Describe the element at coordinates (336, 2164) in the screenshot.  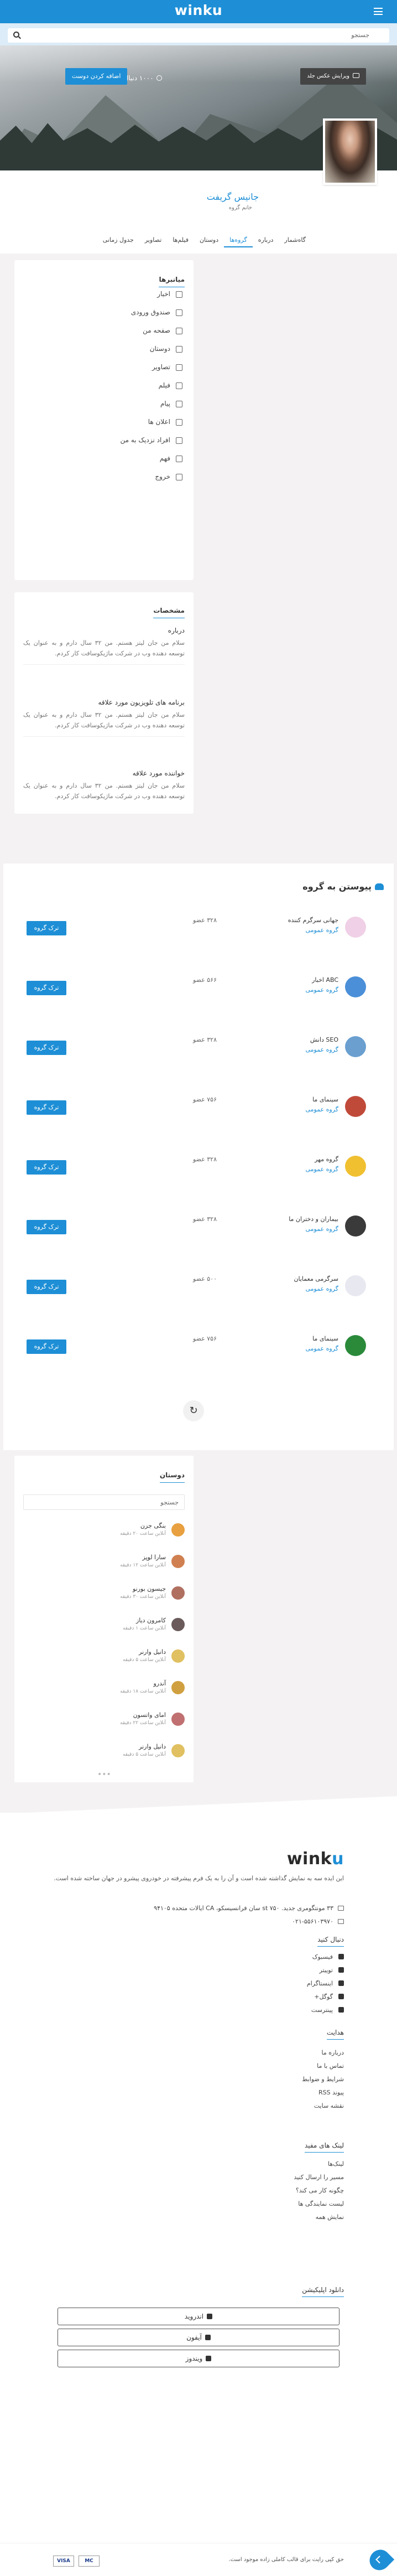
I see `usel-item: لینک‌ها` at that location.